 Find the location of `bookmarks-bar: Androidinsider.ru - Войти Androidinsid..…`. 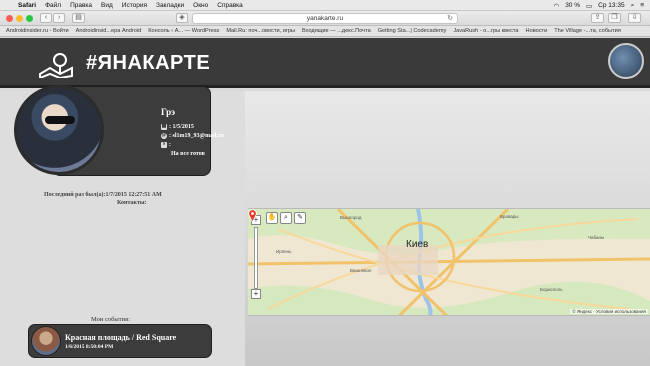

bookmarks-bar: Androidinsider.ru - Войти Androidinsid..… is located at coordinates (325, 31).